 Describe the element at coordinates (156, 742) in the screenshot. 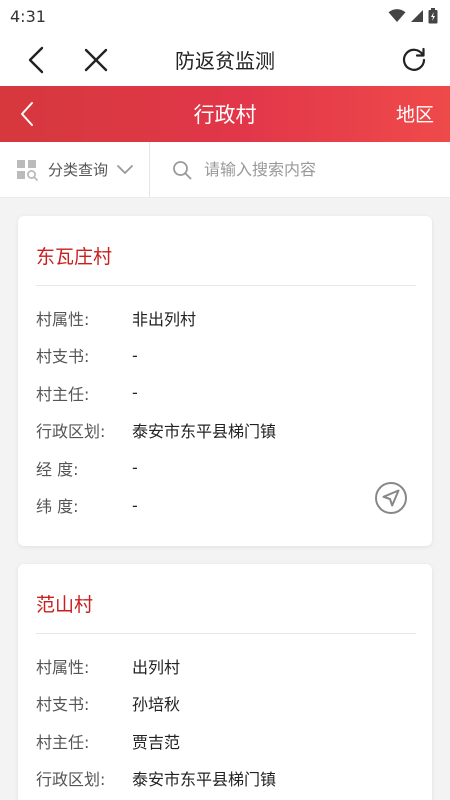

I see `director-value: 贾吉范` at that location.